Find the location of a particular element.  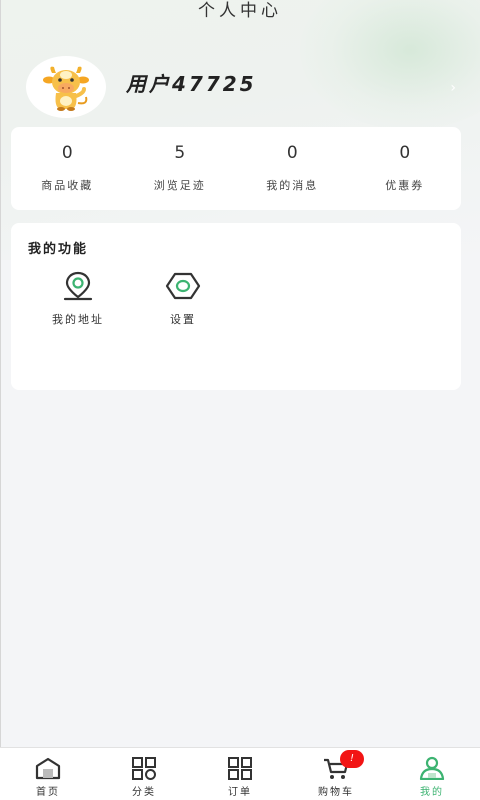

tab-orders: 订单 is located at coordinates (240, 774).